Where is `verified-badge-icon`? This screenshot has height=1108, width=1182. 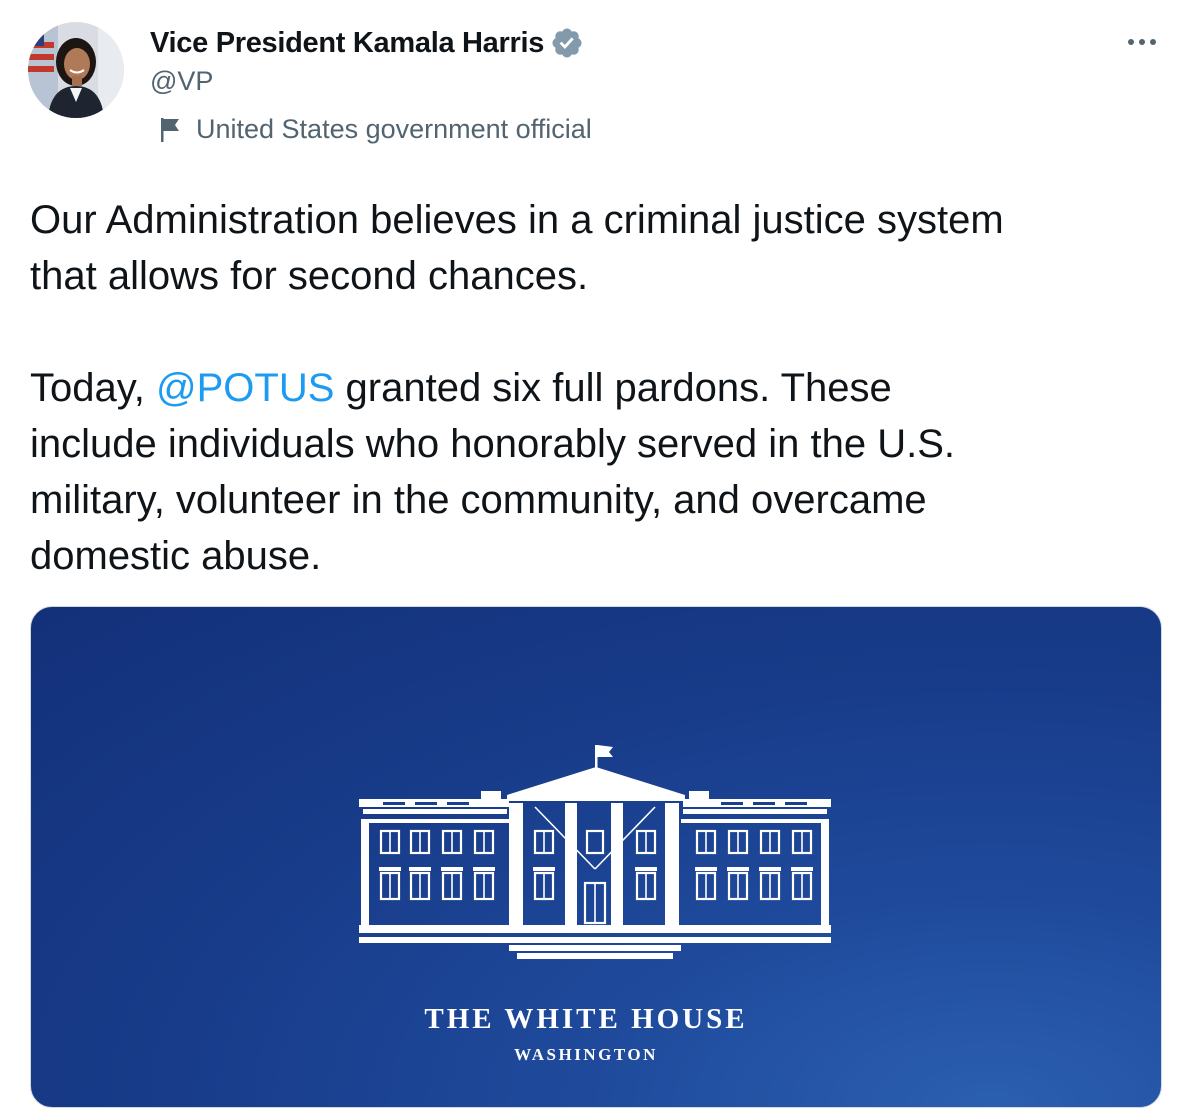
verified-badge-icon is located at coordinates (567, 43).